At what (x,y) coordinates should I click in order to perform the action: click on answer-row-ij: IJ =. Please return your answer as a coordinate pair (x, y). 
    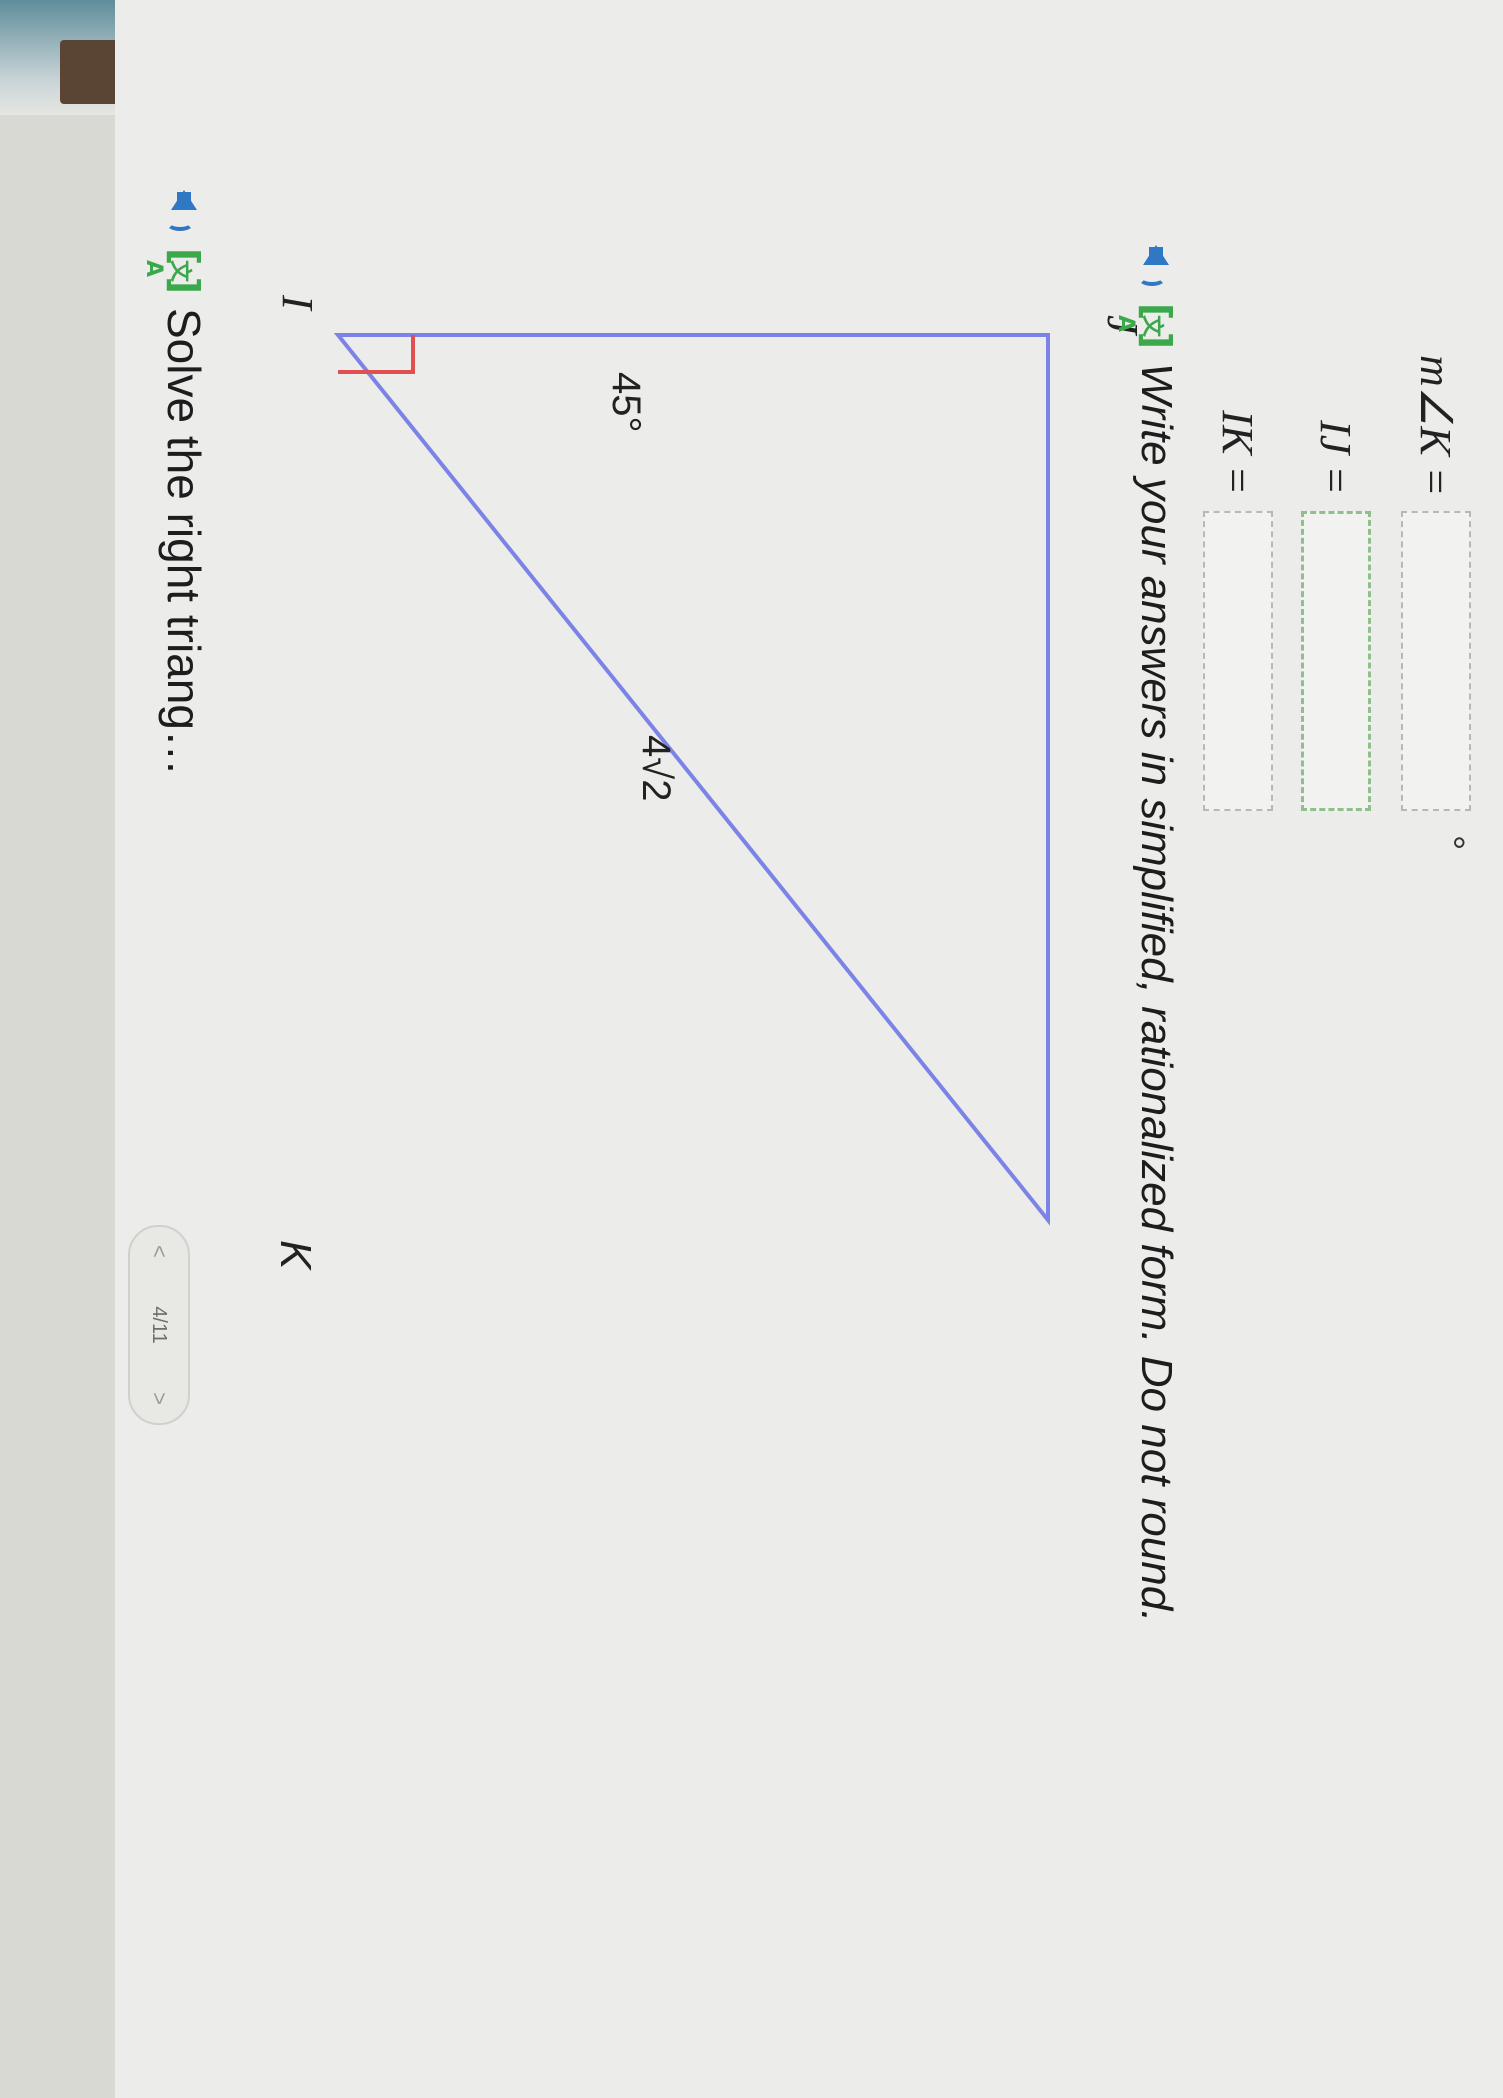
    Looking at the image, I should click on (1336, 583).